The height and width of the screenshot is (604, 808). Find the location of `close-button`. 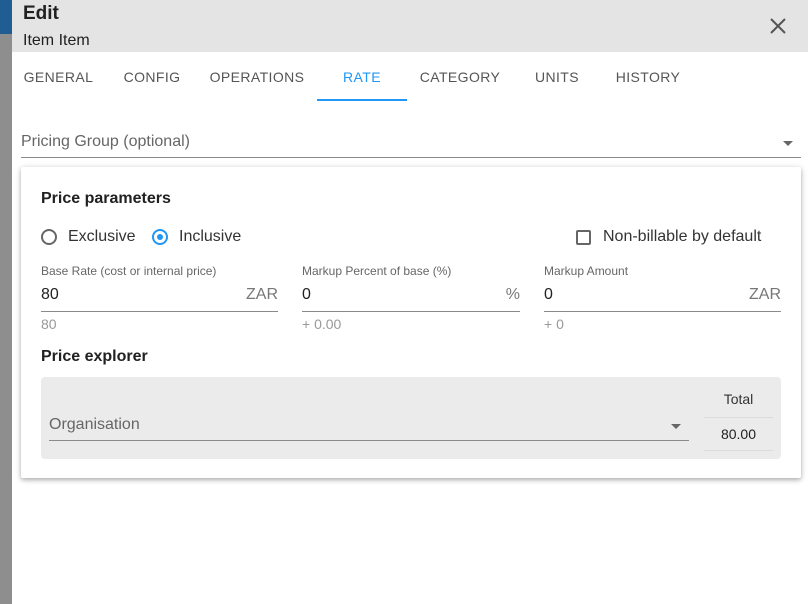

close-button is located at coordinates (778, 26).